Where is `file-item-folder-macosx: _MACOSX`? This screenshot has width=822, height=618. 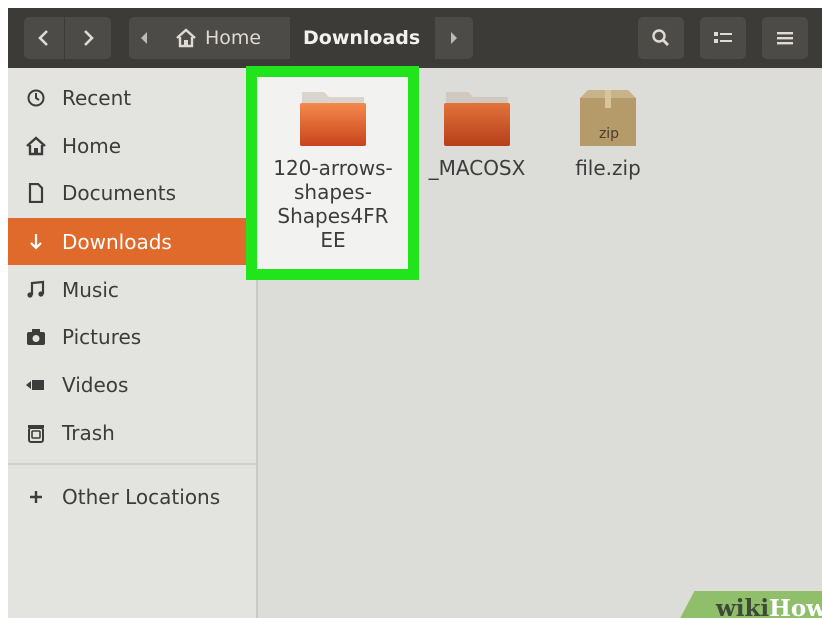 file-item-folder-macosx: _MACOSX is located at coordinates (477, 134).